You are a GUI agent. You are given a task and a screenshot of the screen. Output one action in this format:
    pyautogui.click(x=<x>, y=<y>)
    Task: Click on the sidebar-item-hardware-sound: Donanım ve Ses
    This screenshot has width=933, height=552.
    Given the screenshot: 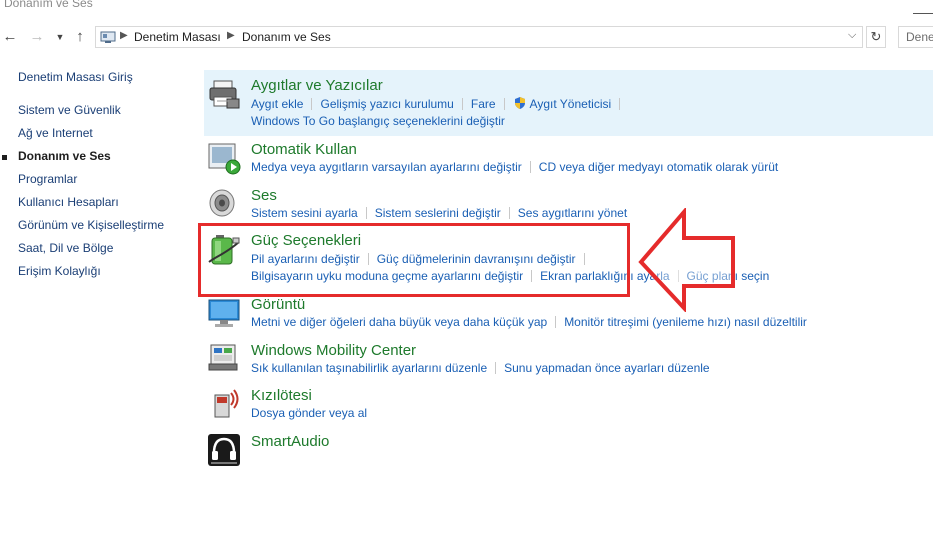 What is the action you would take?
    pyautogui.click(x=64, y=156)
    